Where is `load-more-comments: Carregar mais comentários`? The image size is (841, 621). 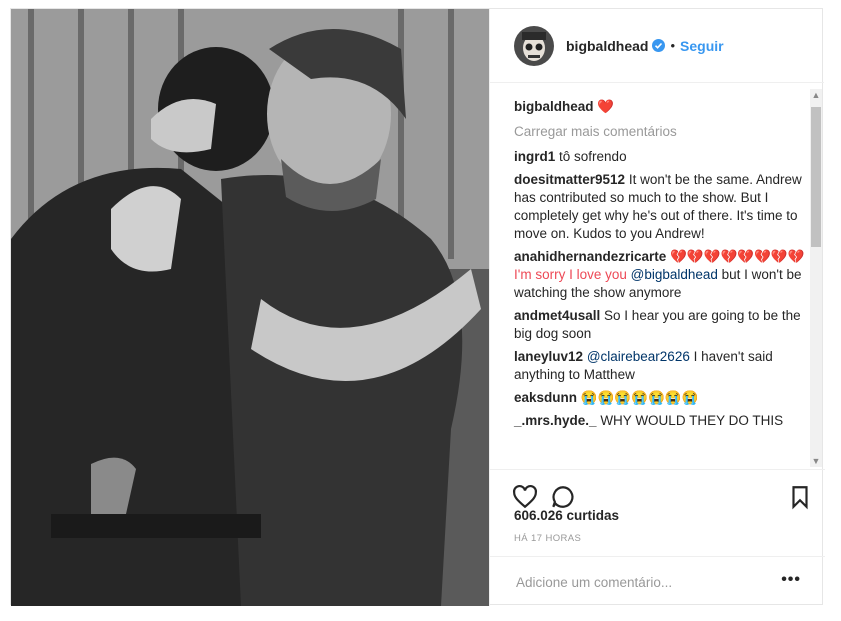 load-more-comments: Carregar mais comentários is located at coordinates (662, 131).